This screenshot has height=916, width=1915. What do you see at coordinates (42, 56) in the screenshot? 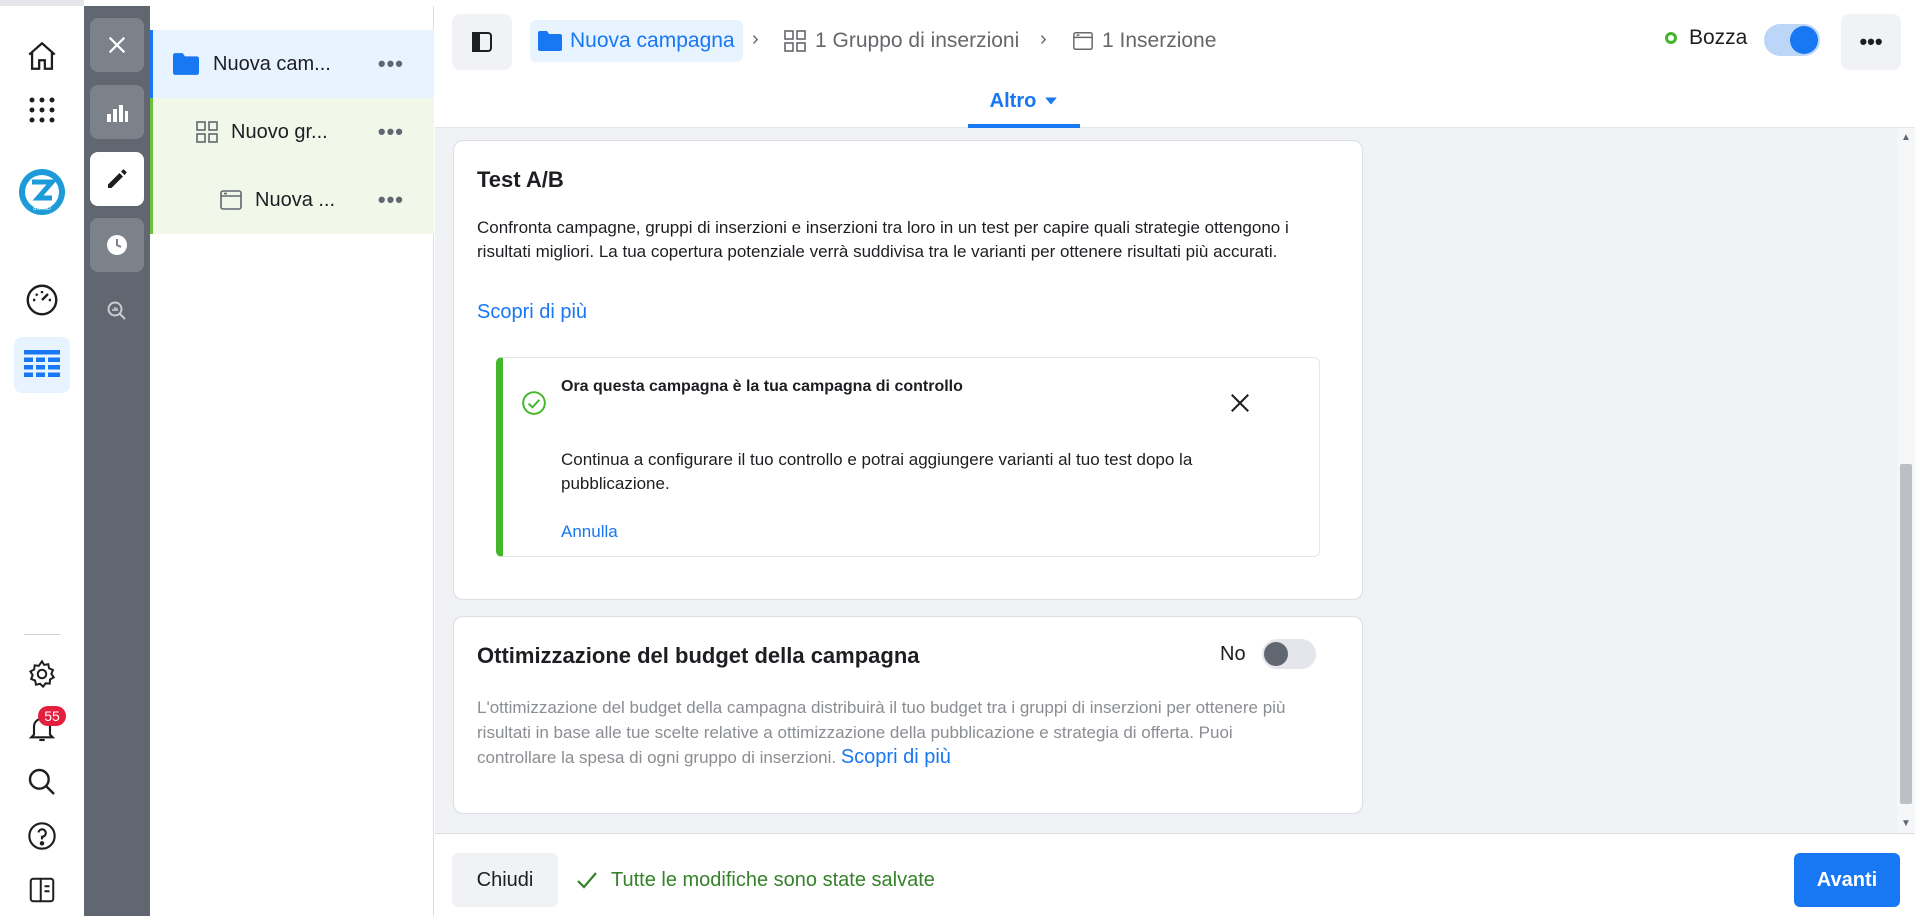
I see `home-icon` at bounding box center [42, 56].